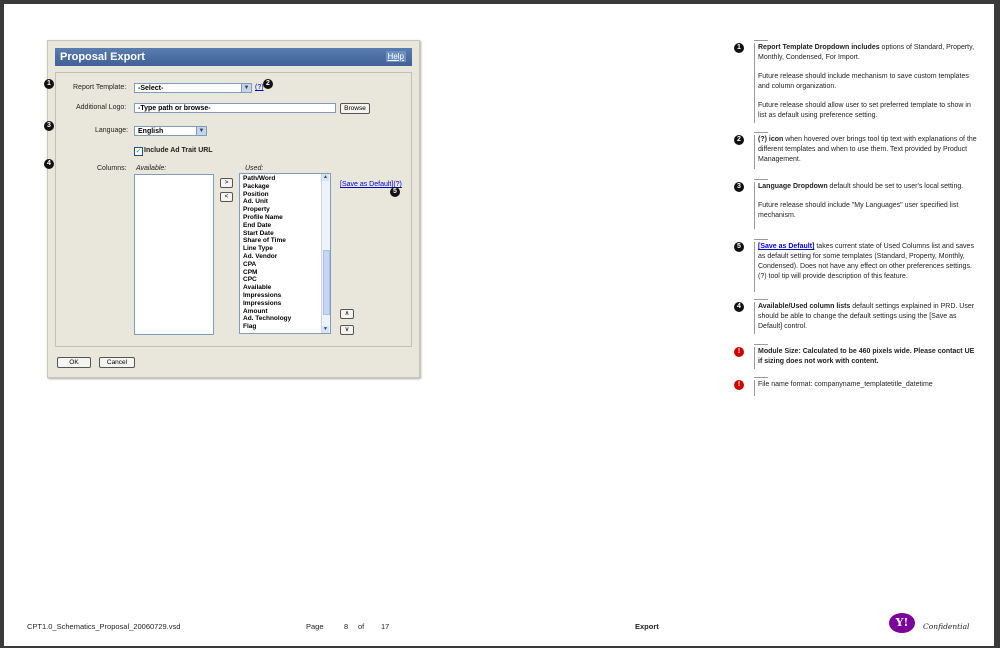  What do you see at coordinates (285, 210) in the screenshot?
I see `used-column-item: Property` at bounding box center [285, 210].